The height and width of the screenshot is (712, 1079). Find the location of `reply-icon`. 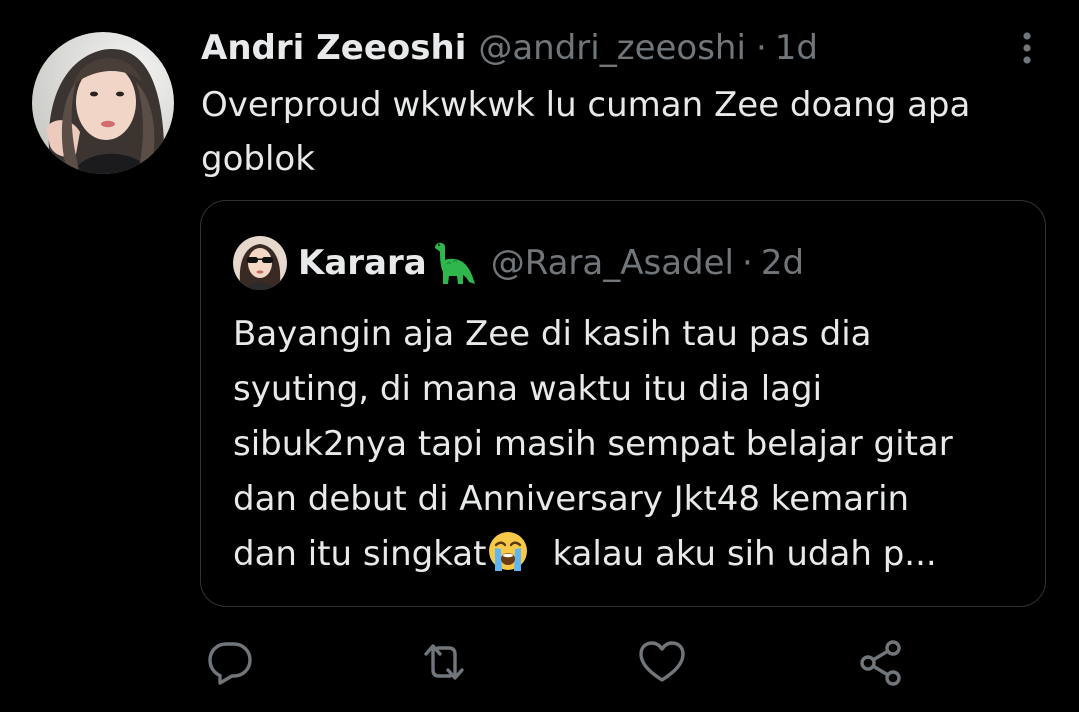

reply-icon is located at coordinates (230, 663).